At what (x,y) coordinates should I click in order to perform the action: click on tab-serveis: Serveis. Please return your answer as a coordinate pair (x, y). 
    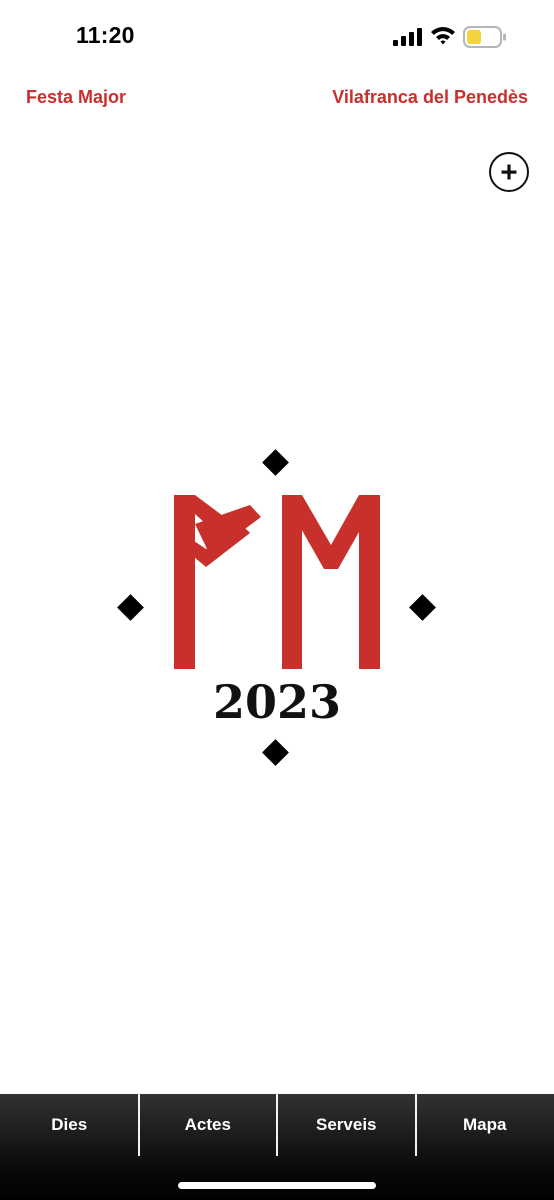
    Looking at the image, I should click on (346, 1125).